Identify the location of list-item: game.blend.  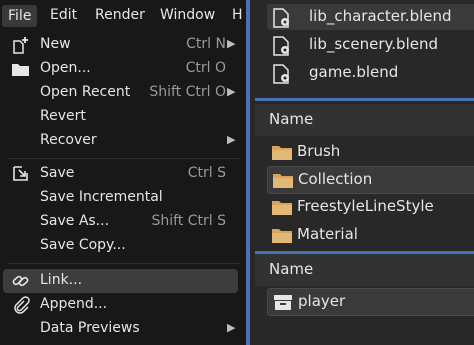
(370, 73).